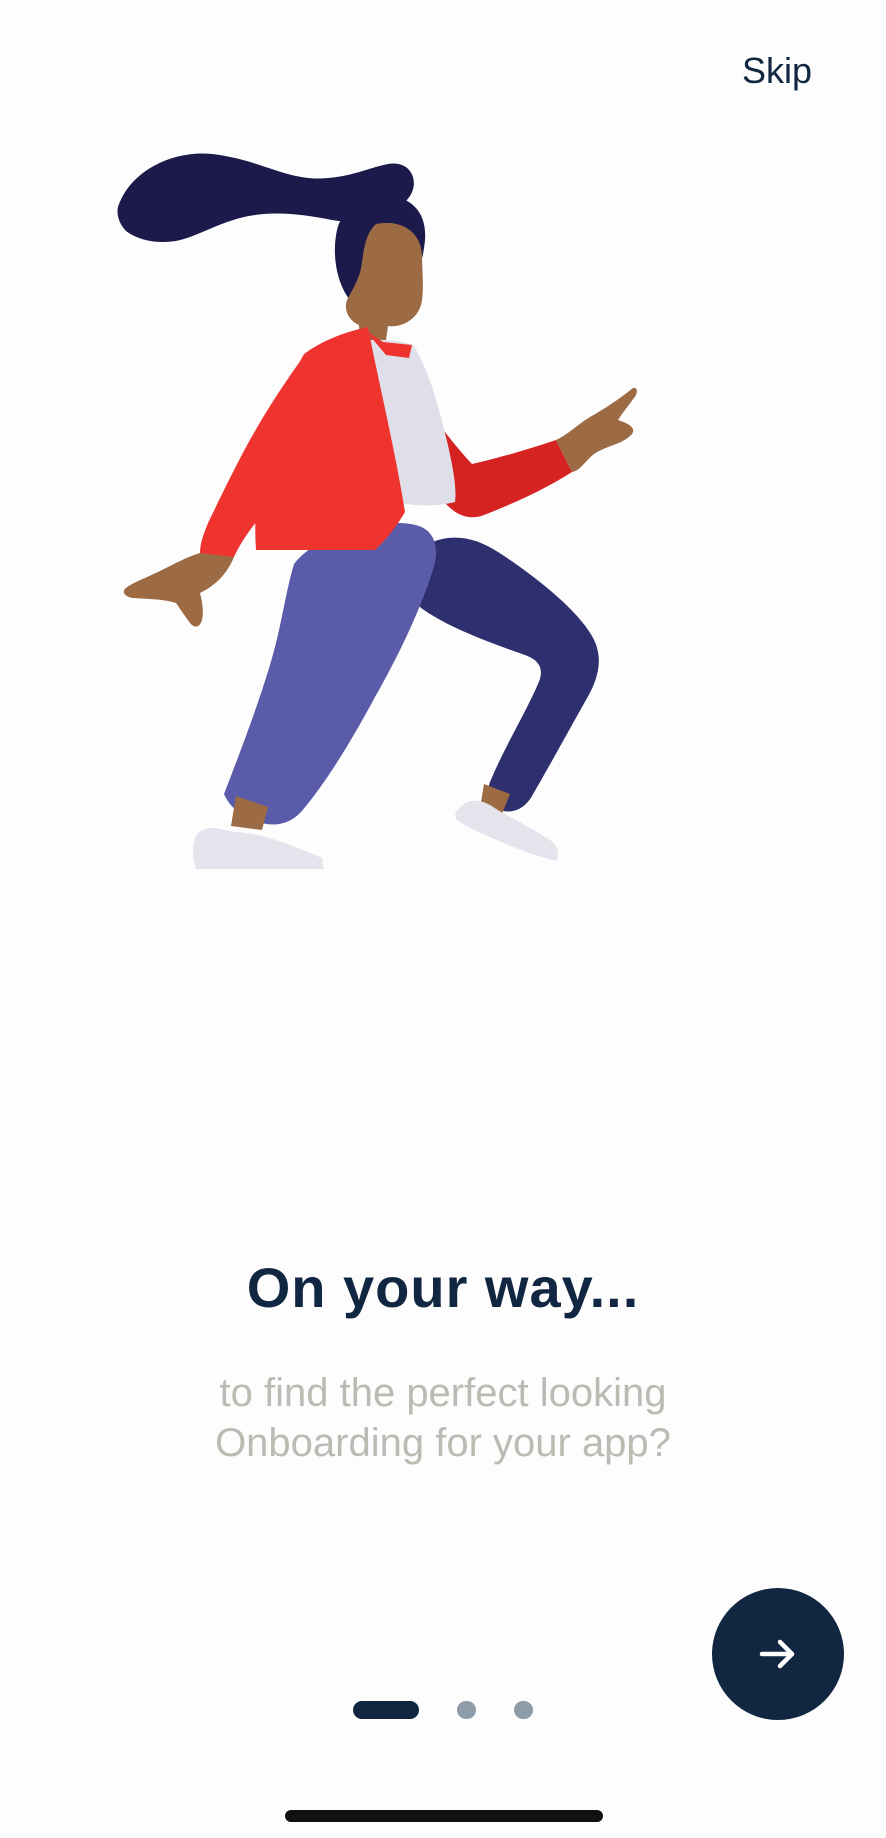 The image size is (886, 1838). I want to click on next-button, so click(778, 1654).